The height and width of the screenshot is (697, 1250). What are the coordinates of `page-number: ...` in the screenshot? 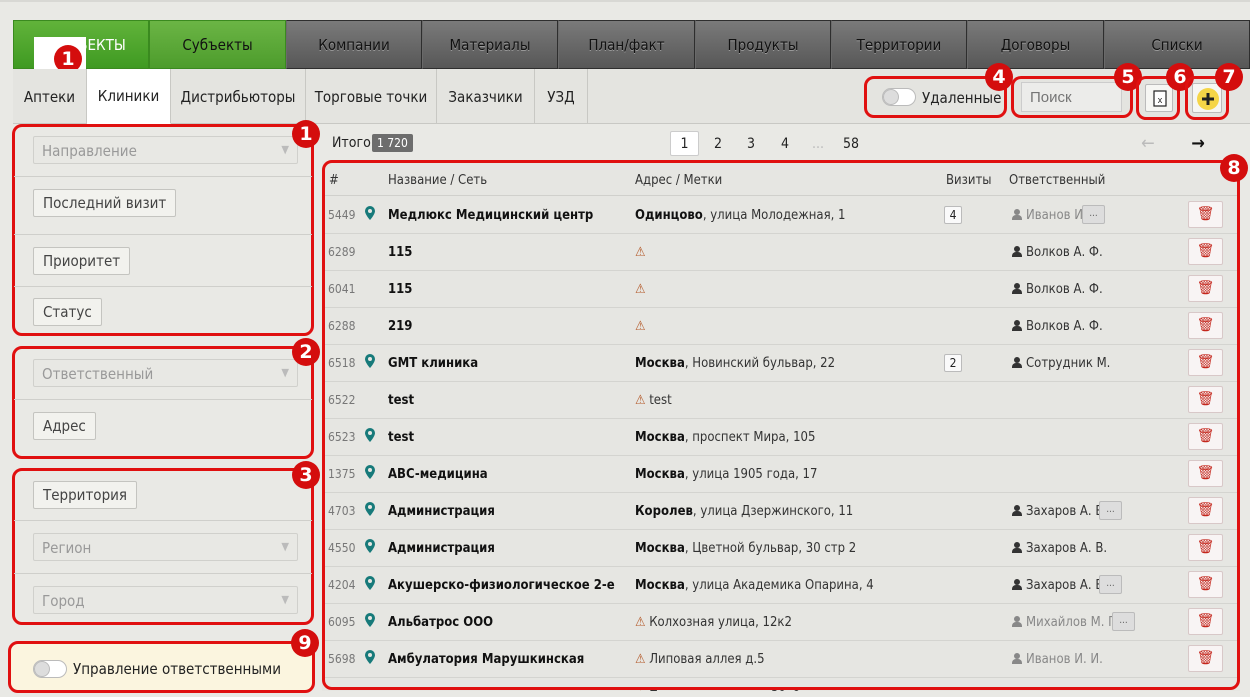 It's located at (818, 143).